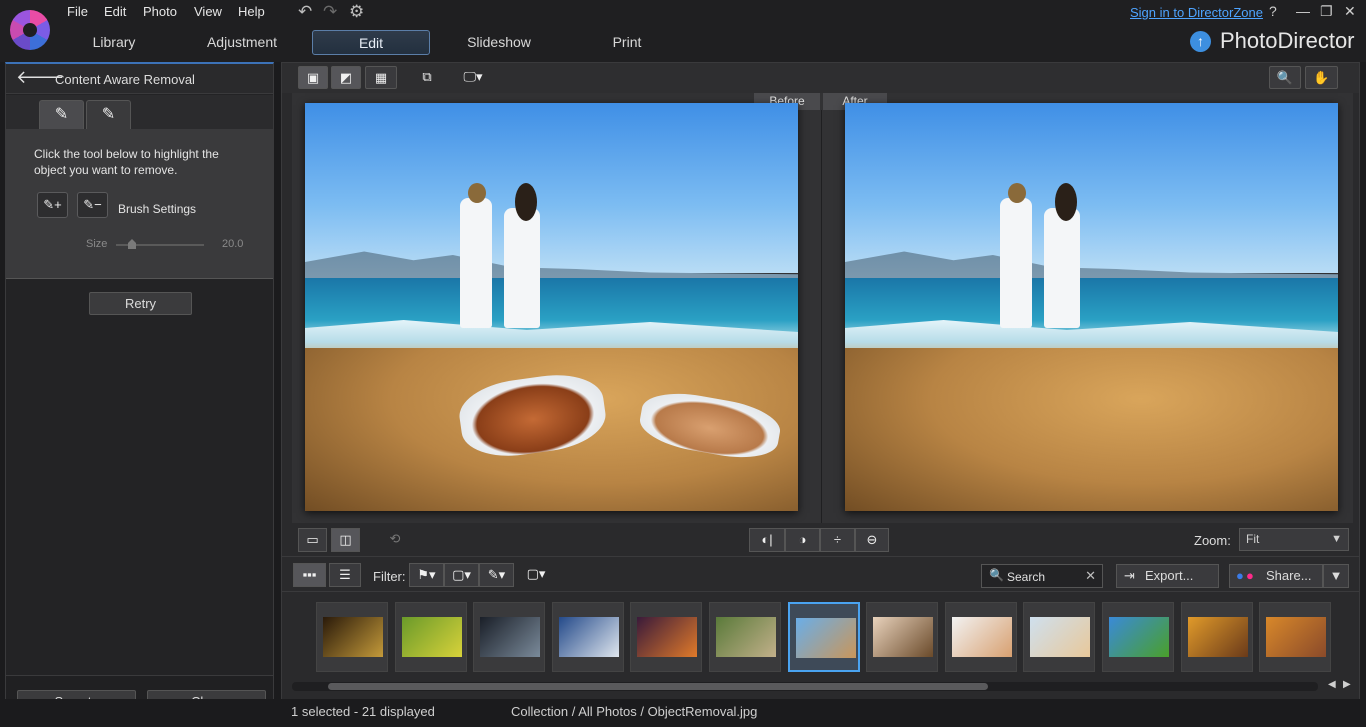  I want to click on hand-tool-icon: ✋, so click(1321, 77).